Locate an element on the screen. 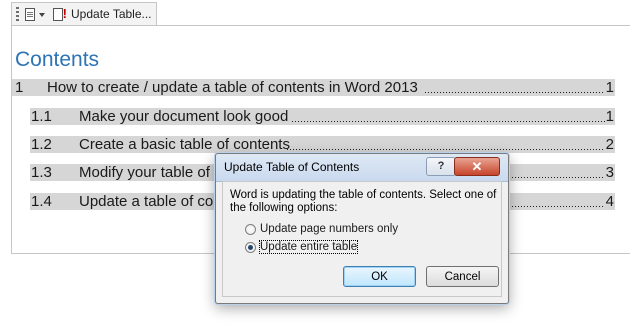 This screenshot has width=640, height=328. toc-entry-page: 4 is located at coordinates (609, 201).